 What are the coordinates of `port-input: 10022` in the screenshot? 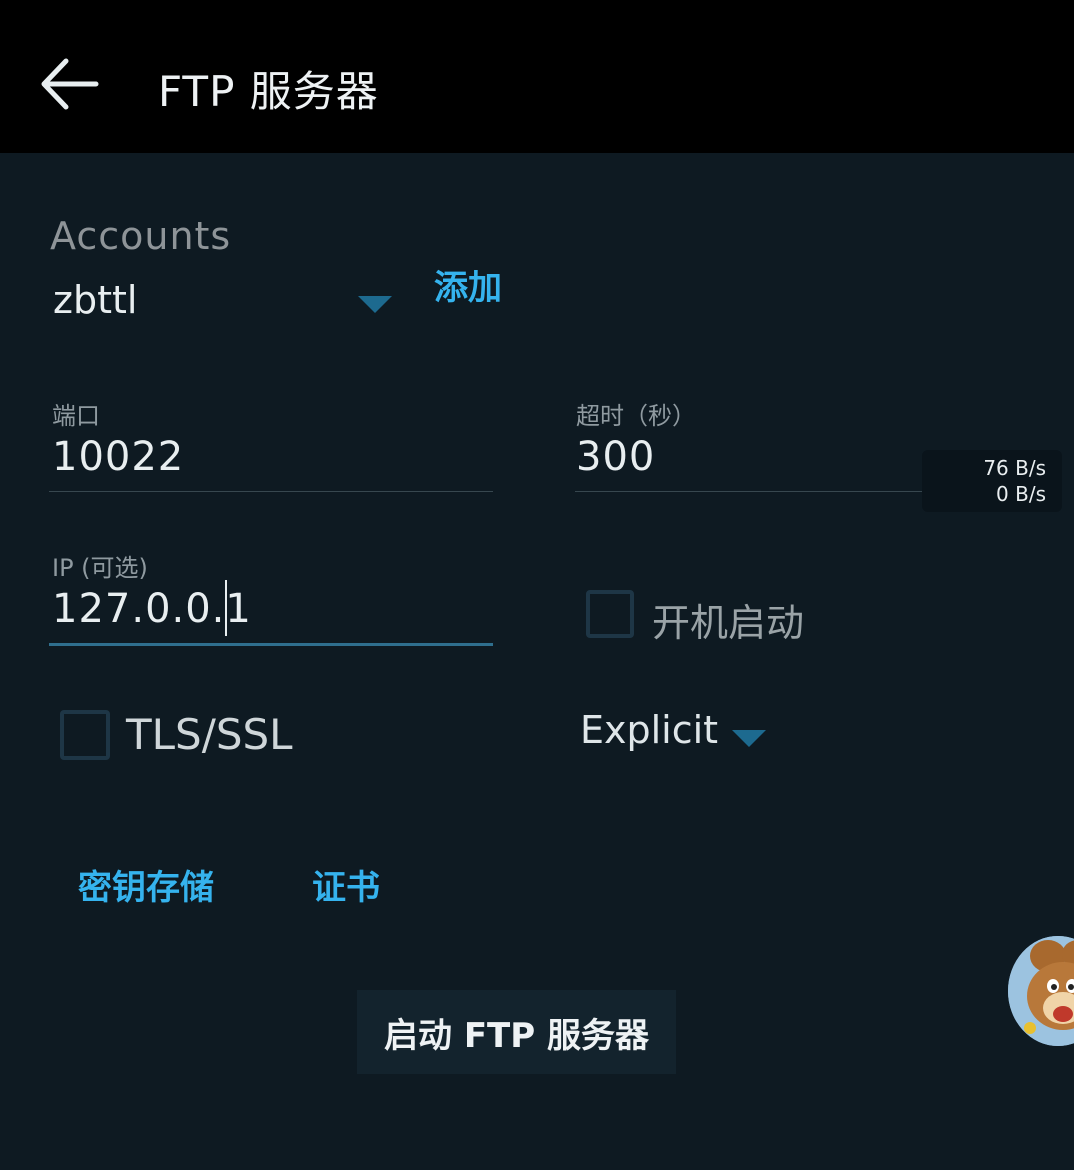 It's located at (118, 457).